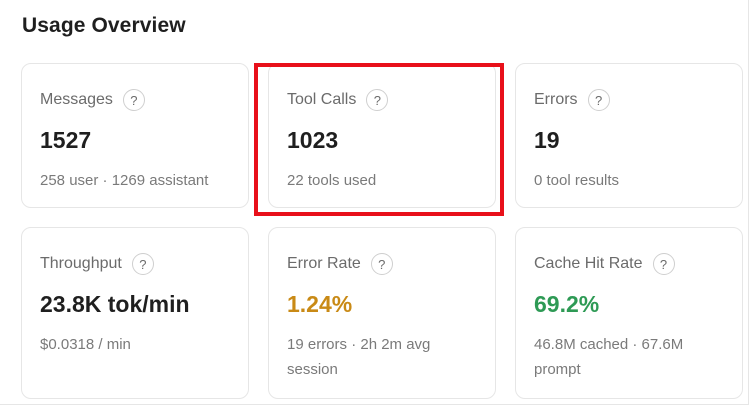 The height and width of the screenshot is (405, 751). What do you see at coordinates (609, 357) in the screenshot?
I see `cache-hit-rate-detail: 46.8M cached · 67.6M prompt` at bounding box center [609, 357].